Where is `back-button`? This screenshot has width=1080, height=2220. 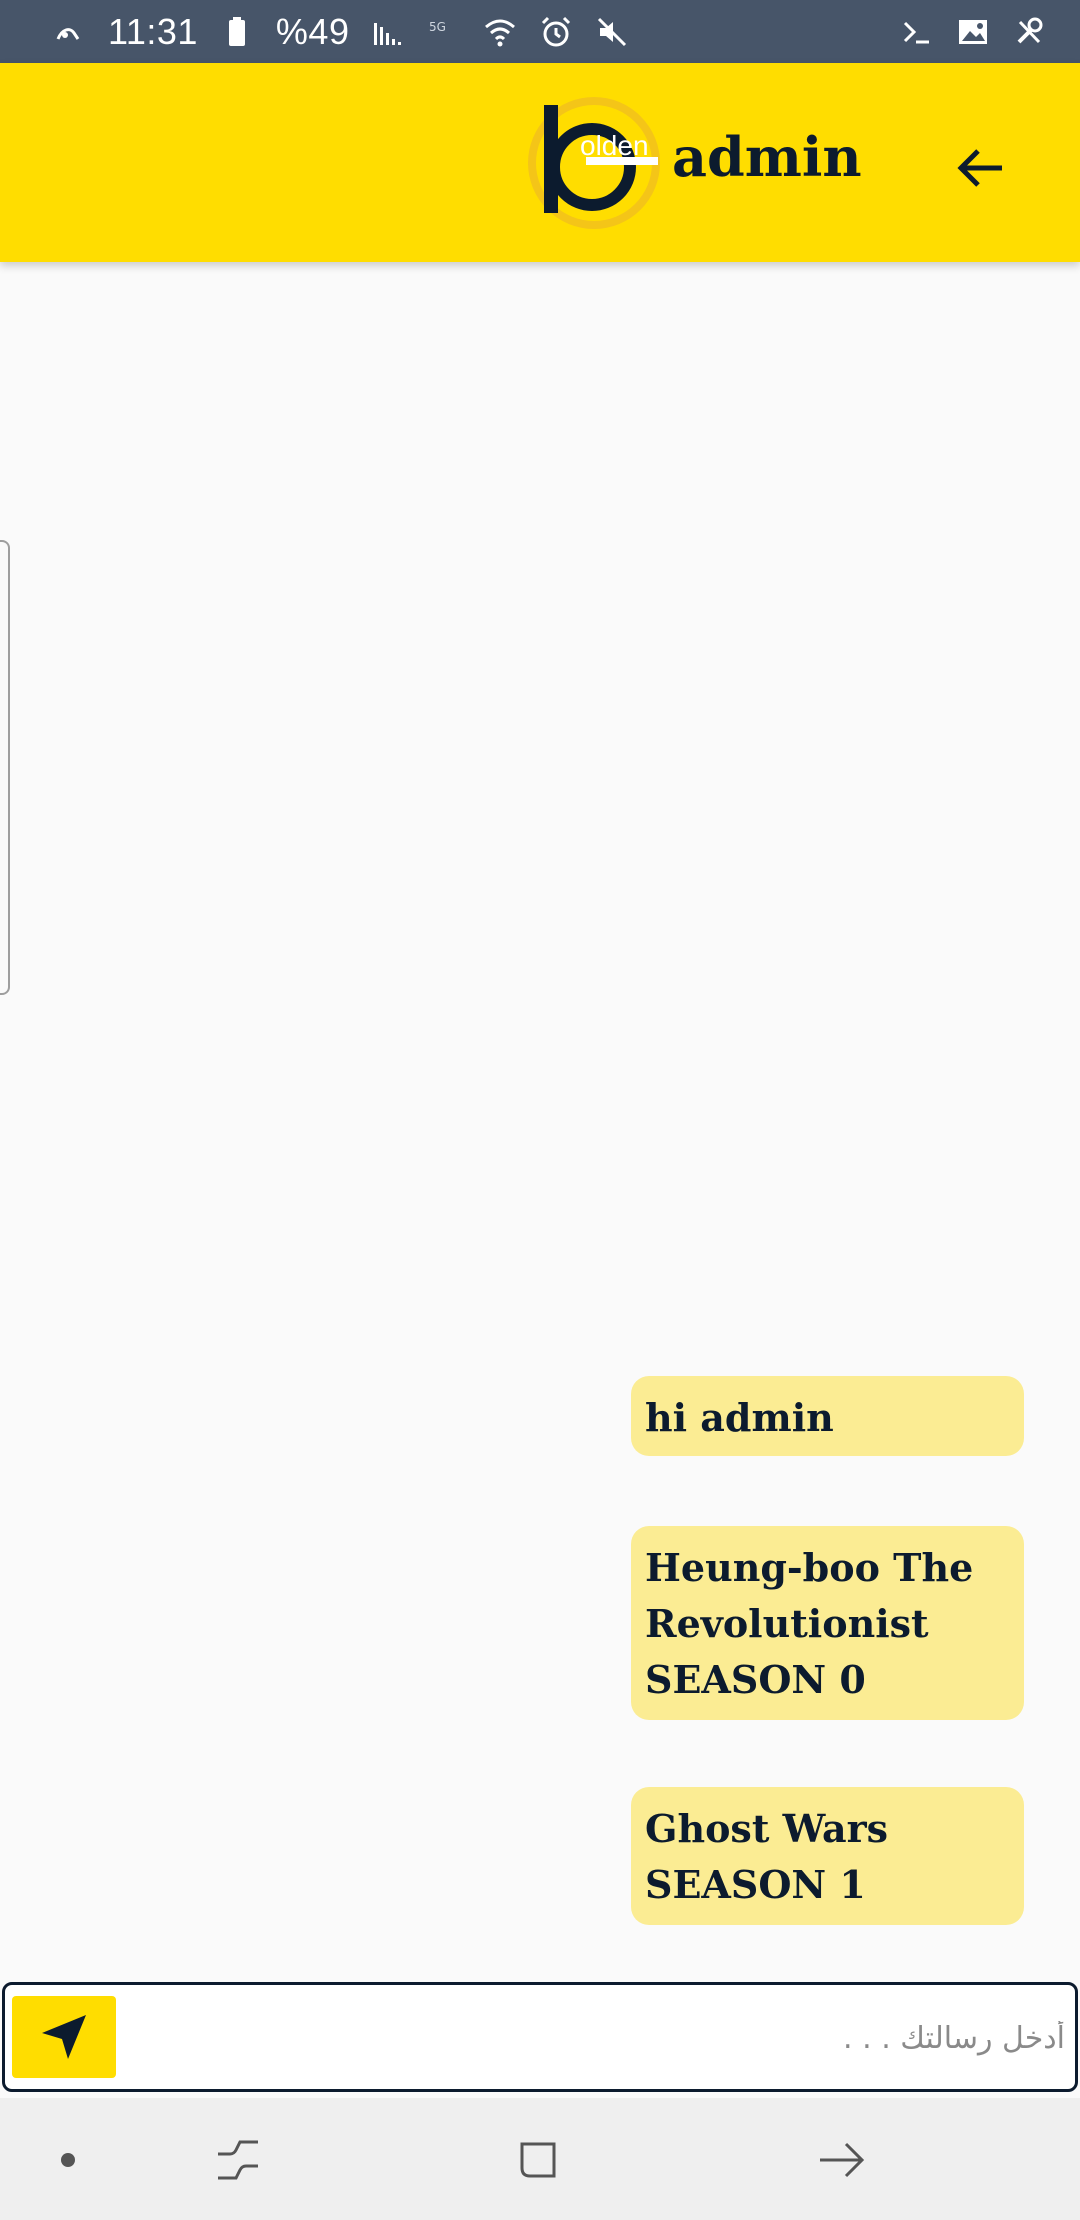
back-button is located at coordinates (981, 168).